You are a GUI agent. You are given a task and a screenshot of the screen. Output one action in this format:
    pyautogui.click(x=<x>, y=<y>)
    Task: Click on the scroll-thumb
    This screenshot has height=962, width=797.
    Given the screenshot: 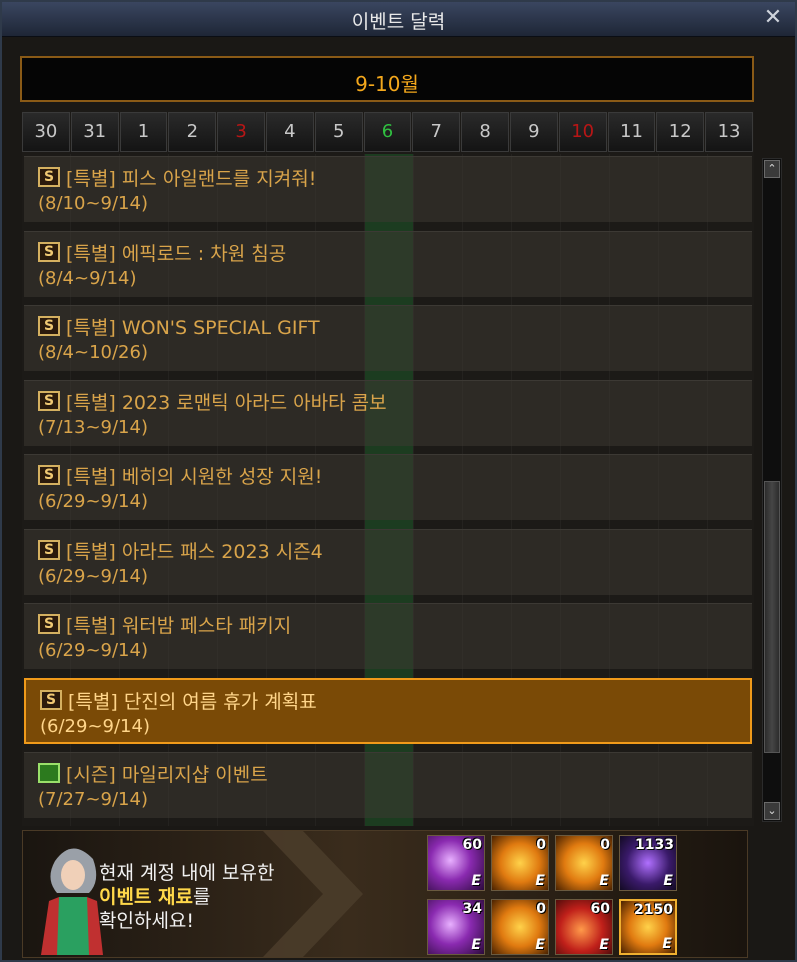 What is the action you would take?
    pyautogui.click(x=772, y=617)
    